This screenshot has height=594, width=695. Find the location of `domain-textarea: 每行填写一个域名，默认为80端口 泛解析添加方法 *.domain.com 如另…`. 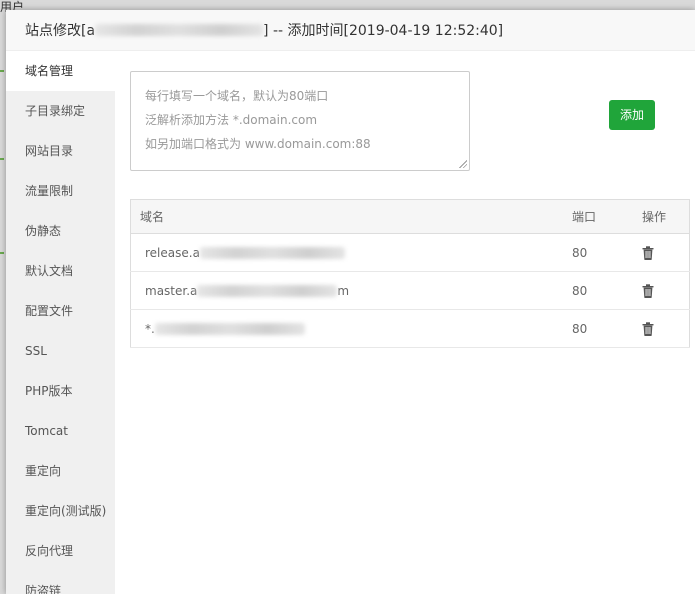

domain-textarea: 每行填写一个域名，默认为80端口 泛解析添加方法 *.domain.com 如另… is located at coordinates (300, 121).